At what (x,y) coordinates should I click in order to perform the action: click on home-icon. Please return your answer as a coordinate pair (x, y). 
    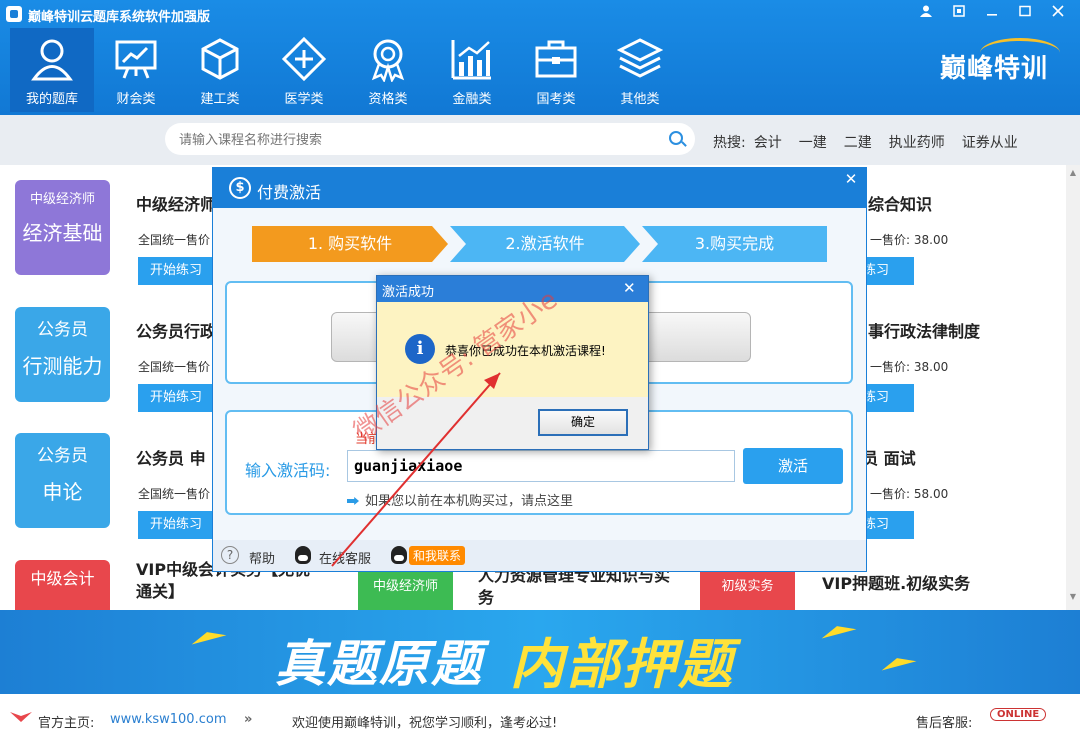
    Looking at the image, I should click on (21, 719).